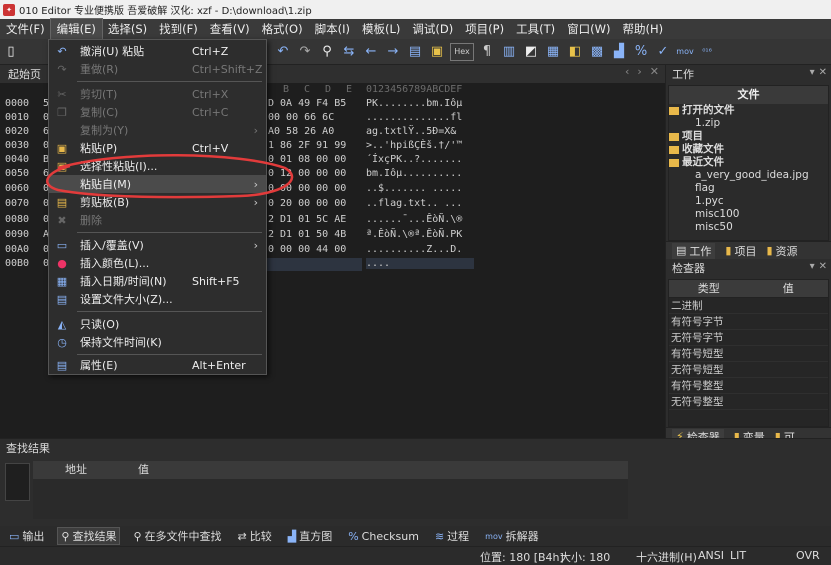 This screenshot has width=831, height=565. I want to click on status-encoding: ANSI, so click(711, 555).